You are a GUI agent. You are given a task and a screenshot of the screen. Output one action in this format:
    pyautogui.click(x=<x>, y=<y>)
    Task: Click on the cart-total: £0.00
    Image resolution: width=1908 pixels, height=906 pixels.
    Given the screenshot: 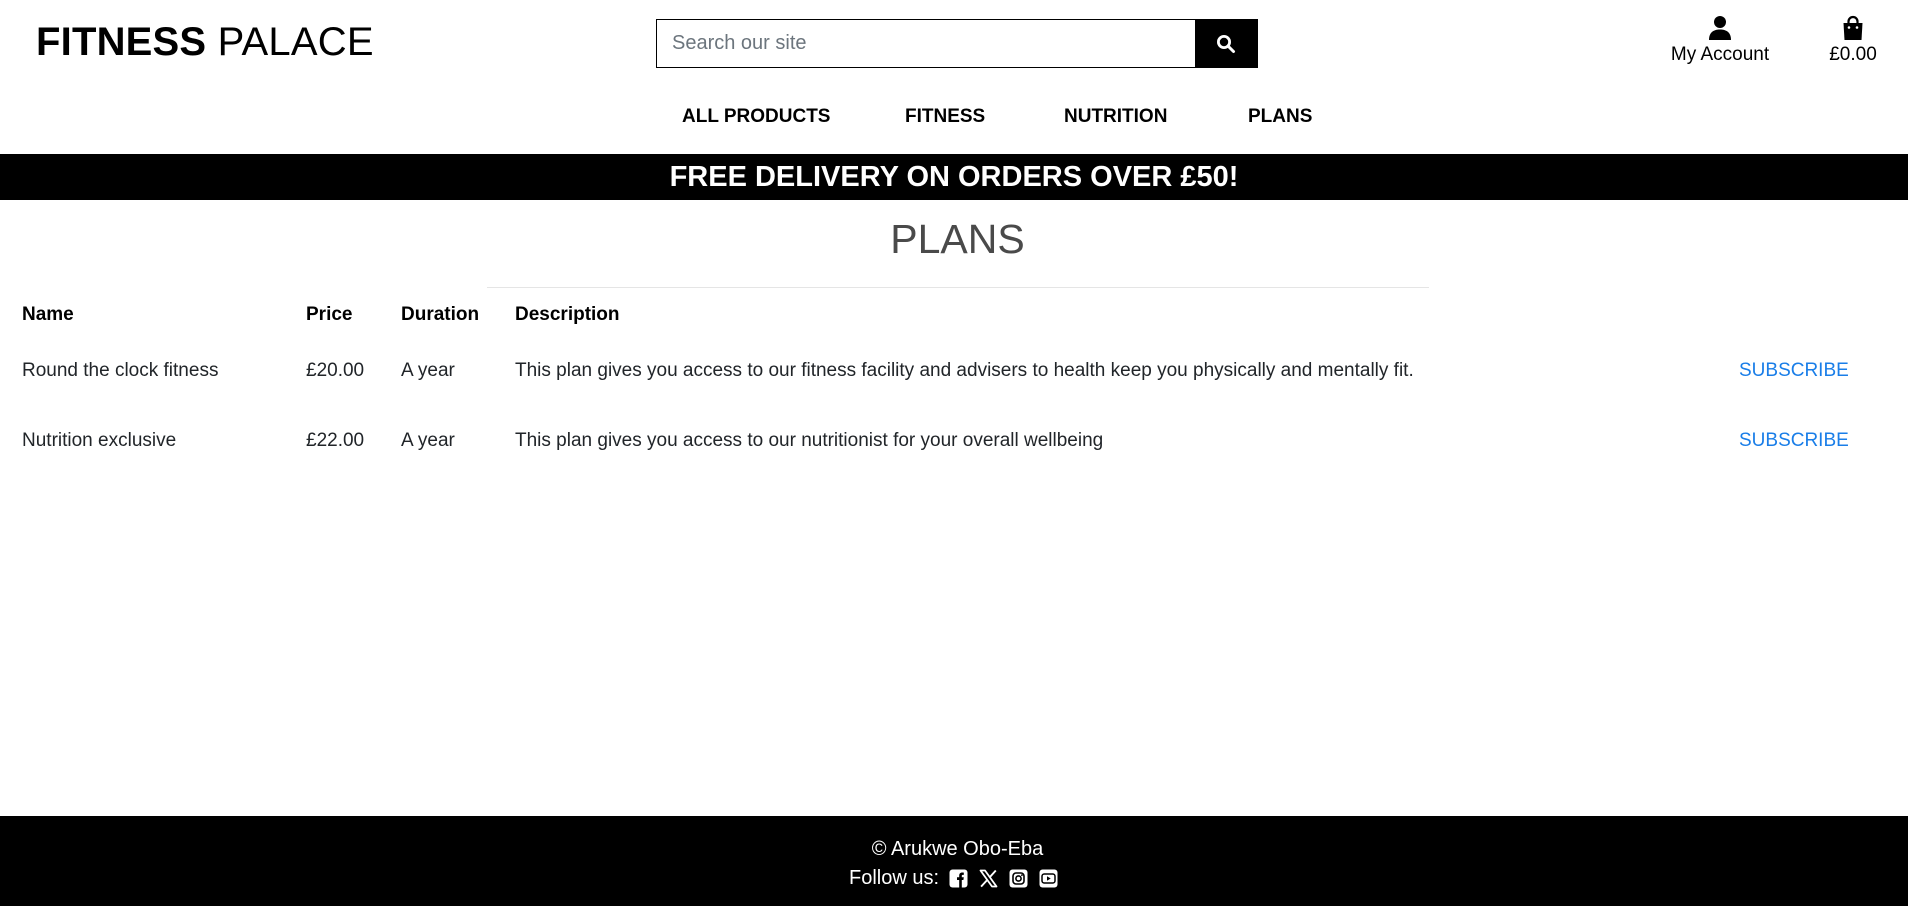 What is the action you would take?
    pyautogui.click(x=1853, y=54)
    